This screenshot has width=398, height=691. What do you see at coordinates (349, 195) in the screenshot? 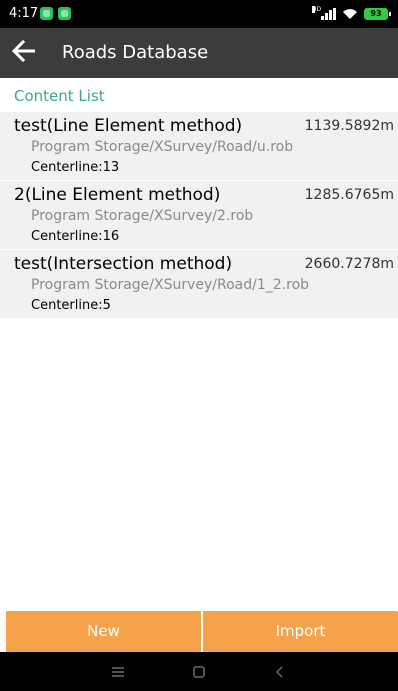
I see `road-length: 1285.6765m` at bounding box center [349, 195].